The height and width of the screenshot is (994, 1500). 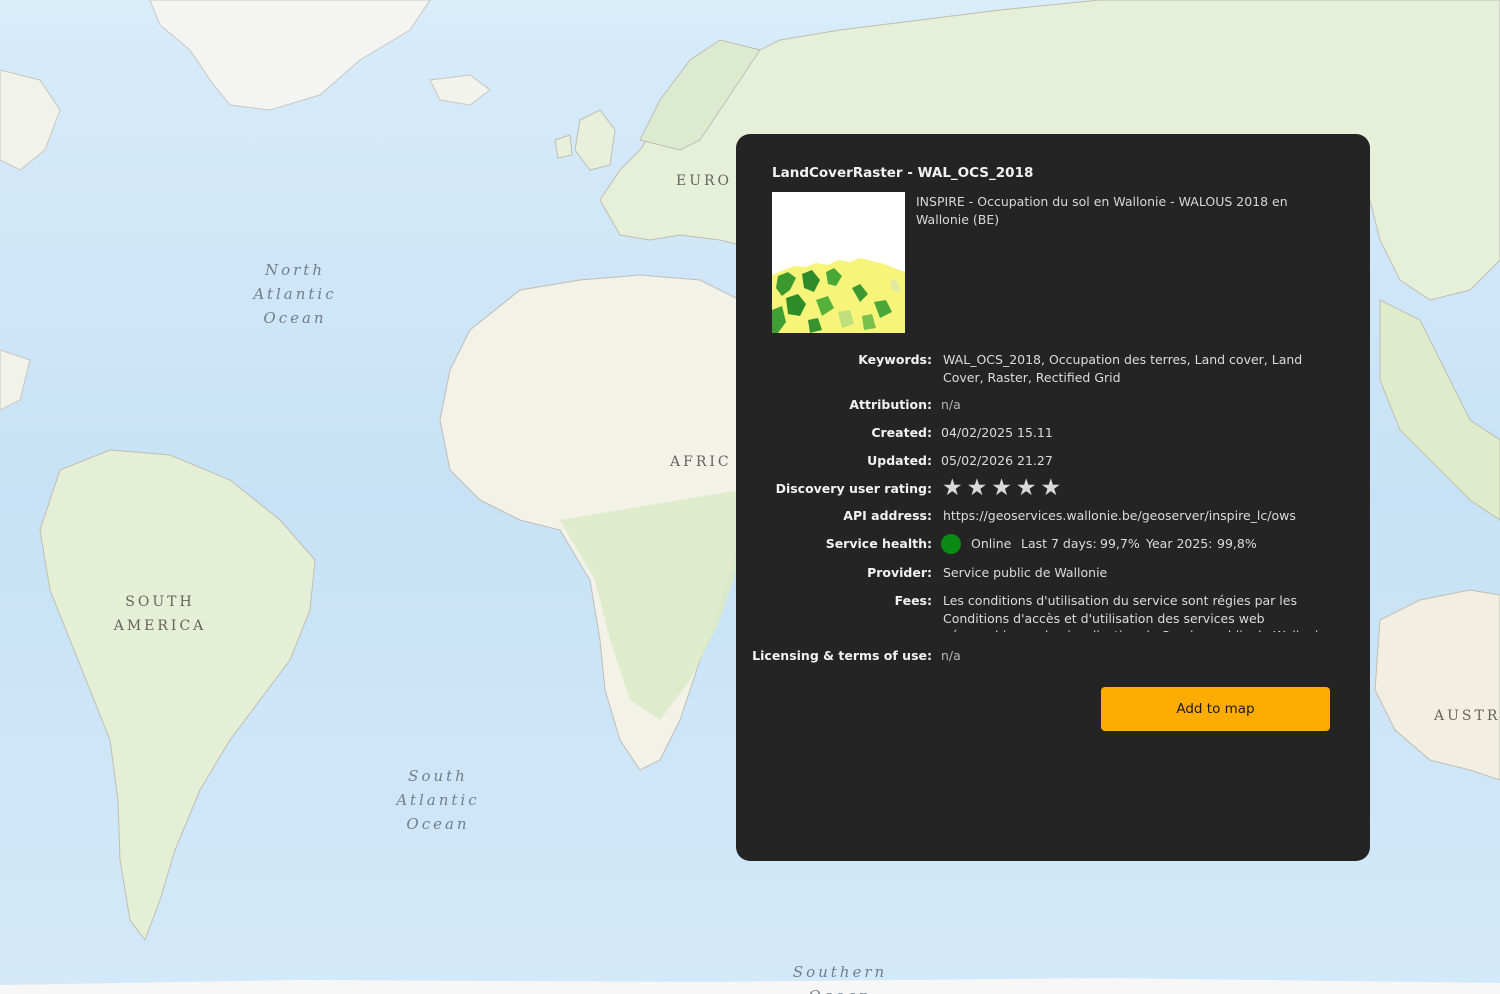 What do you see at coordinates (899, 460) in the screenshot?
I see `updated-label: Updated:` at bounding box center [899, 460].